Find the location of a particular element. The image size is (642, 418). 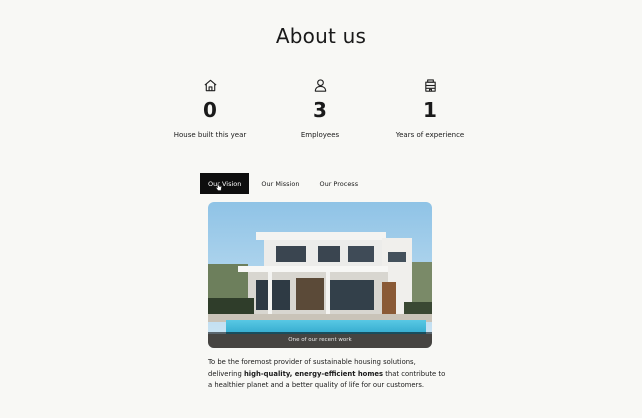

stat-value: 0 is located at coordinates (210, 110).